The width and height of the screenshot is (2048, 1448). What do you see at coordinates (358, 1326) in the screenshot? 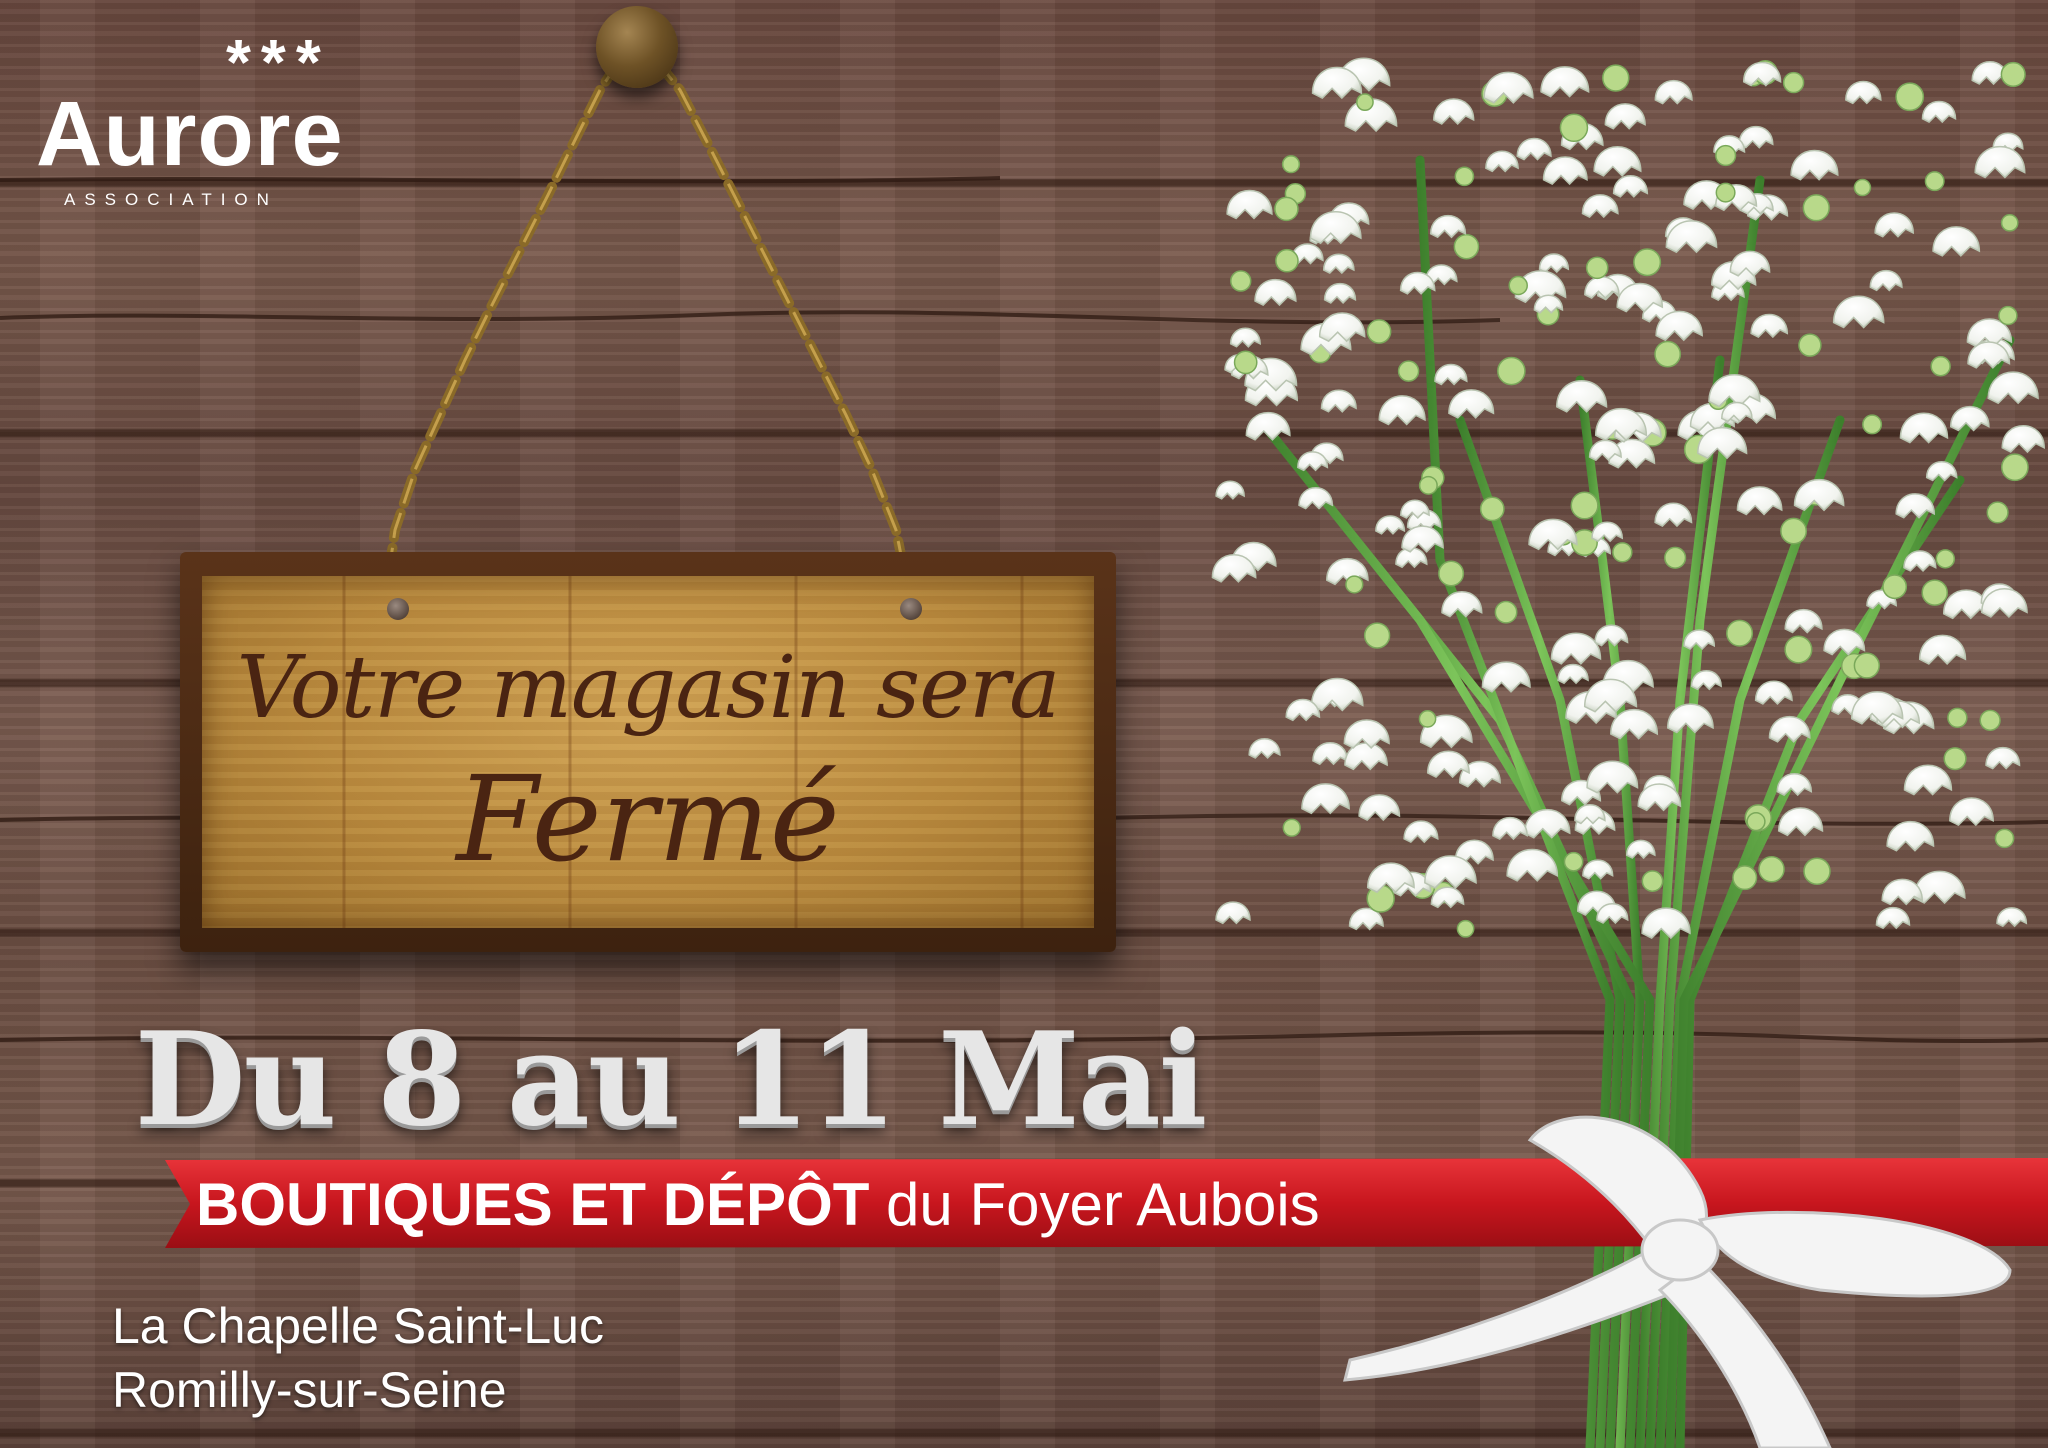
I see `address-line-1: La Chapelle Saint-Luc` at bounding box center [358, 1326].